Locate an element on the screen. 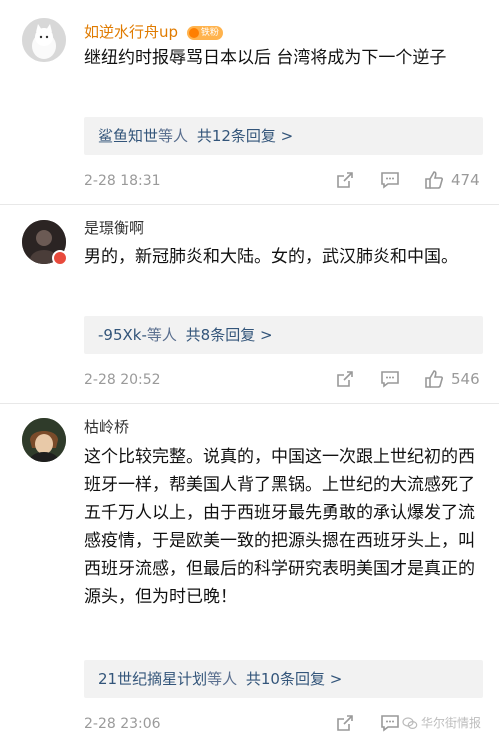 This screenshot has width=499, height=746. timestamp: 2-28 20:52 is located at coordinates (122, 380).